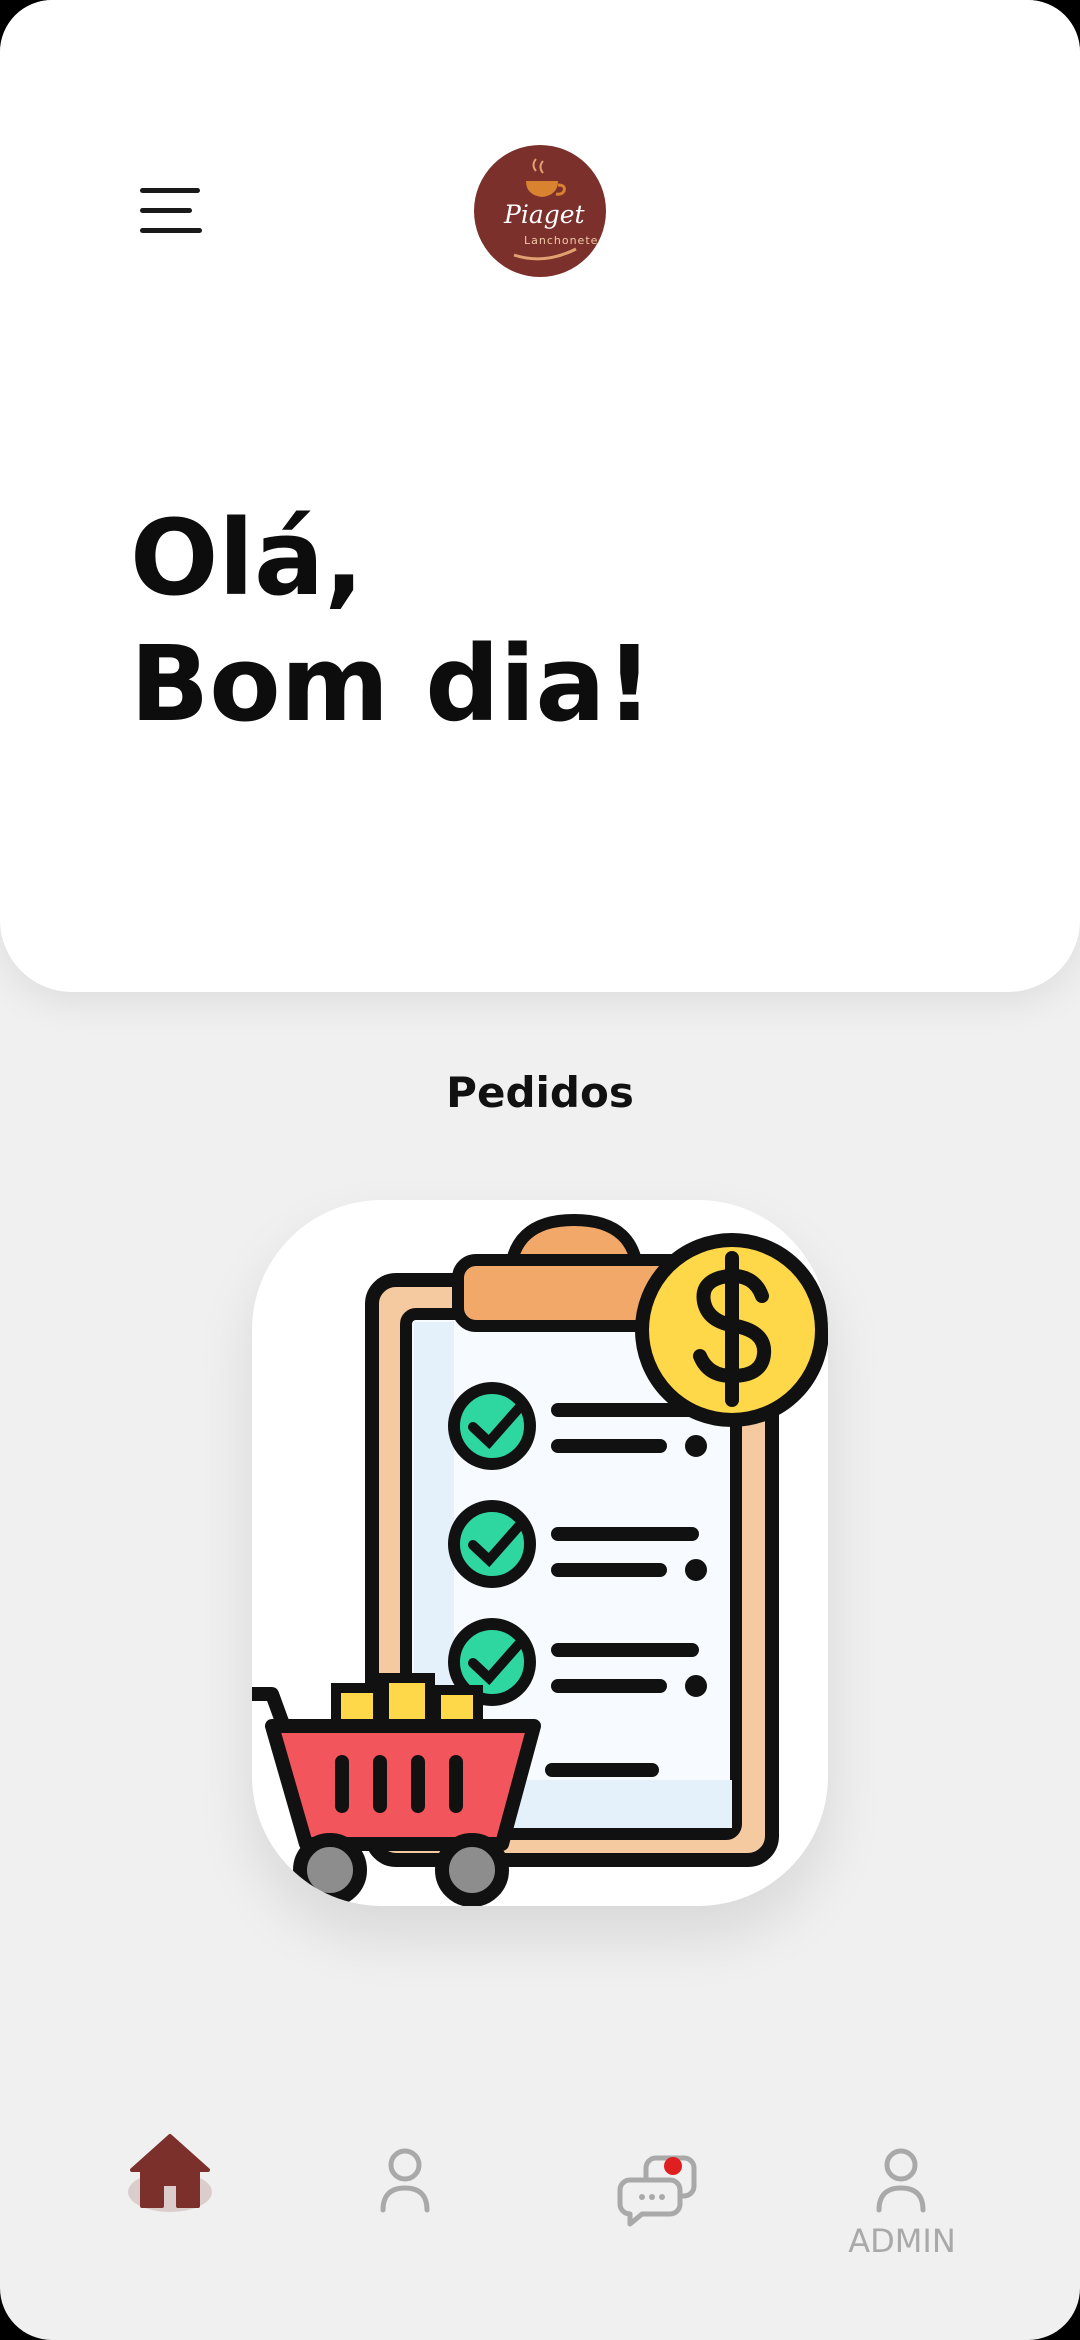  I want to click on logo-wordmark: Piaget, so click(544, 214).